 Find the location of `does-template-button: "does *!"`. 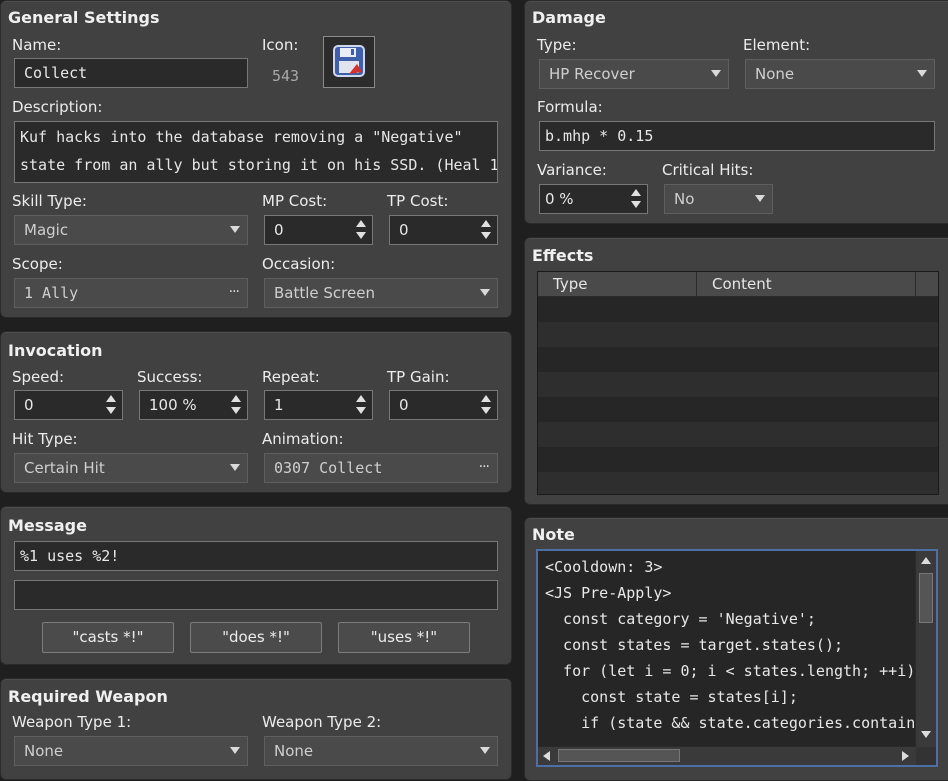

does-template-button: "does *!" is located at coordinates (256, 637).